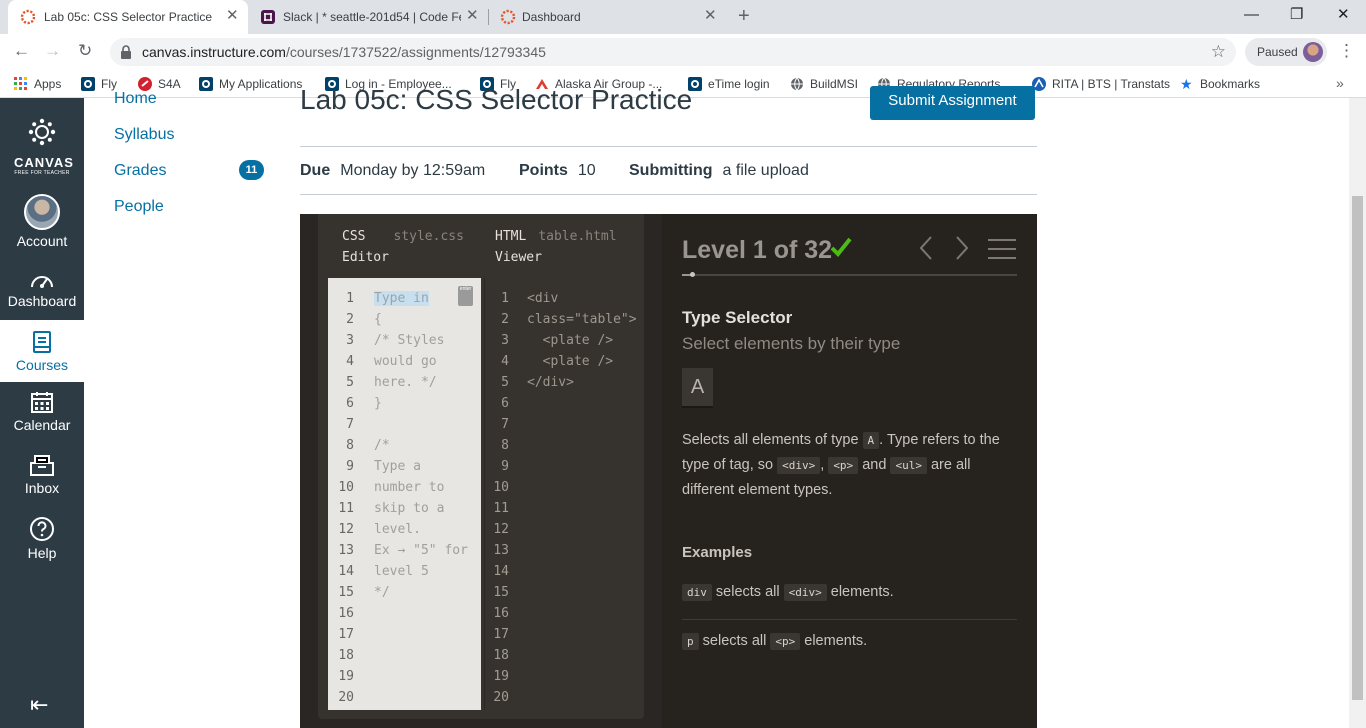 This screenshot has width=1366, height=728. Describe the element at coordinates (42, 541) in the screenshot. I see `global-nav-help: Help` at that location.